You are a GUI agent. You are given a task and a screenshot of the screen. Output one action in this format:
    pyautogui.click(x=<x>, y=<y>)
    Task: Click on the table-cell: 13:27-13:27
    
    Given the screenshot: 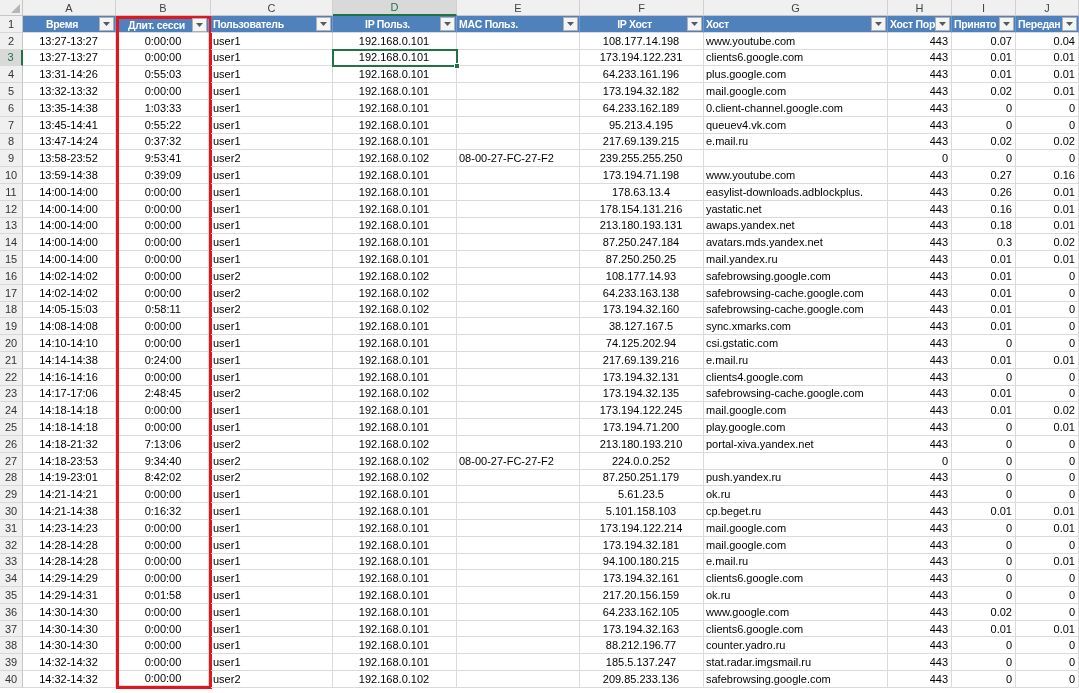 What is the action you would take?
    pyautogui.click(x=69, y=58)
    